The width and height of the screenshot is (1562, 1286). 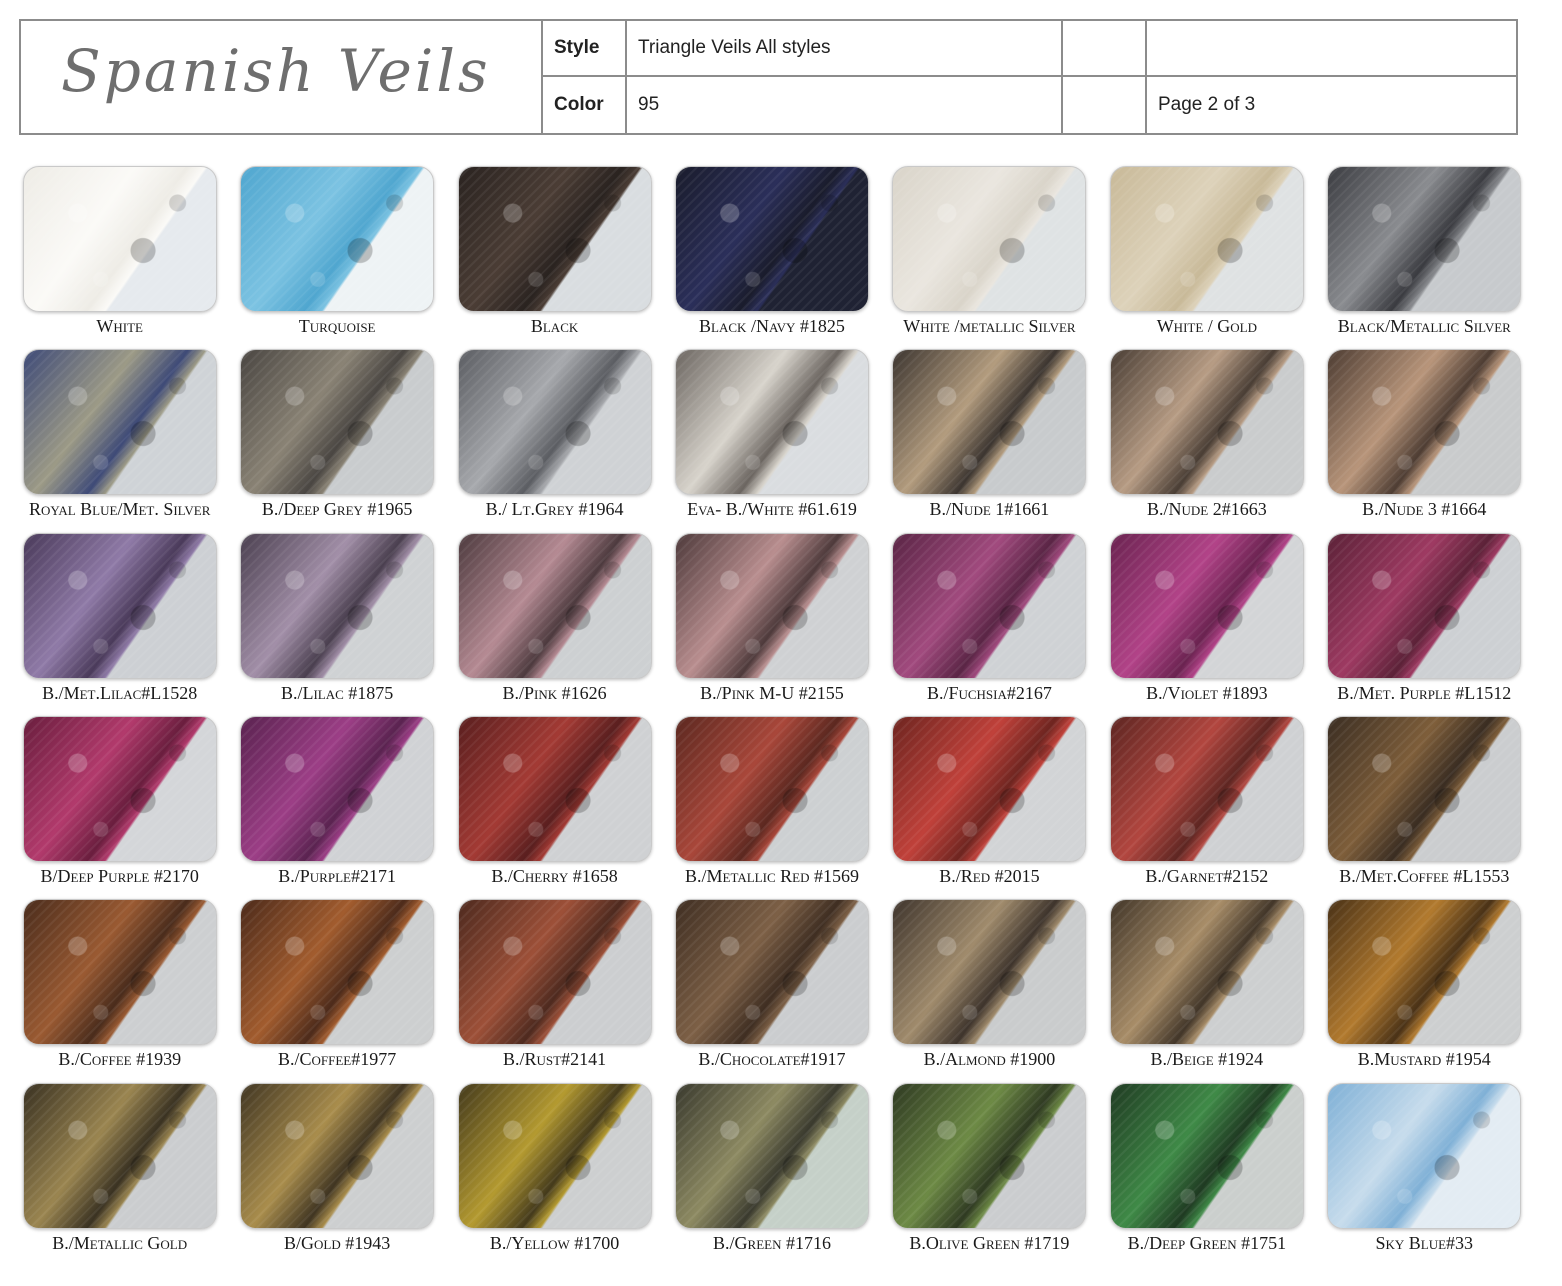 I want to click on swatch-item: B/Gold #1943, so click(x=337, y=1174).